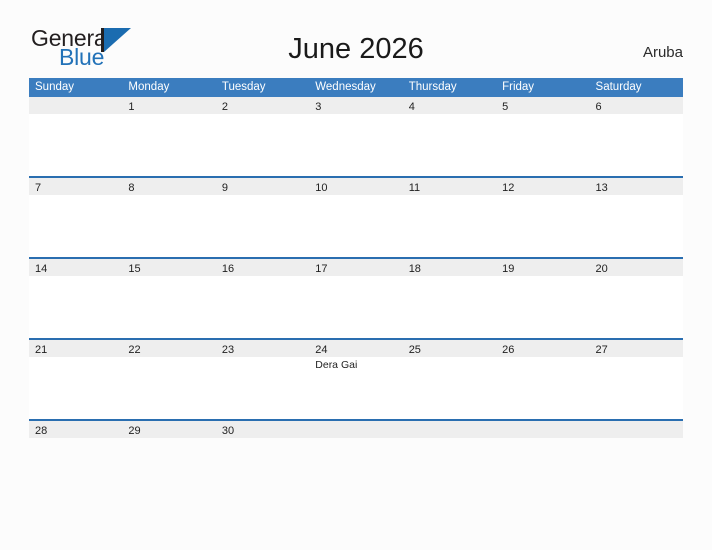  What do you see at coordinates (318, 107) in the screenshot?
I see `day-number: 3` at bounding box center [318, 107].